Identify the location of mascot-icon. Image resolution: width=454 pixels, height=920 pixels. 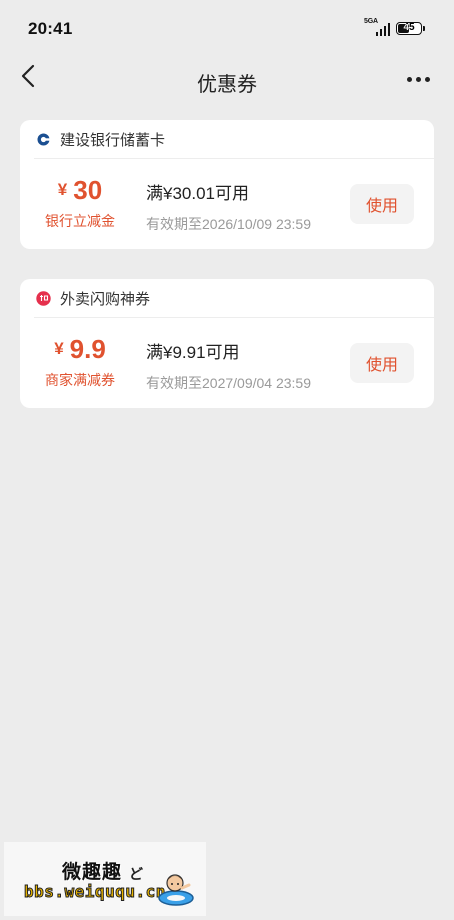
(176, 890).